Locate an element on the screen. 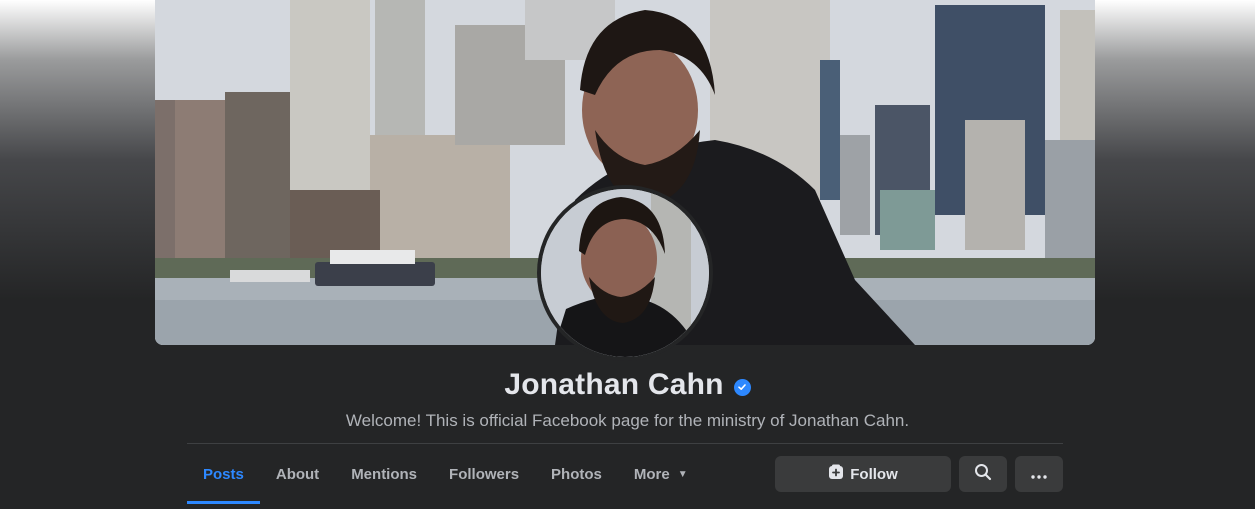 Image resolution: width=1255 pixels, height=509 pixels. ellipsis-icon is located at coordinates (1039, 474).